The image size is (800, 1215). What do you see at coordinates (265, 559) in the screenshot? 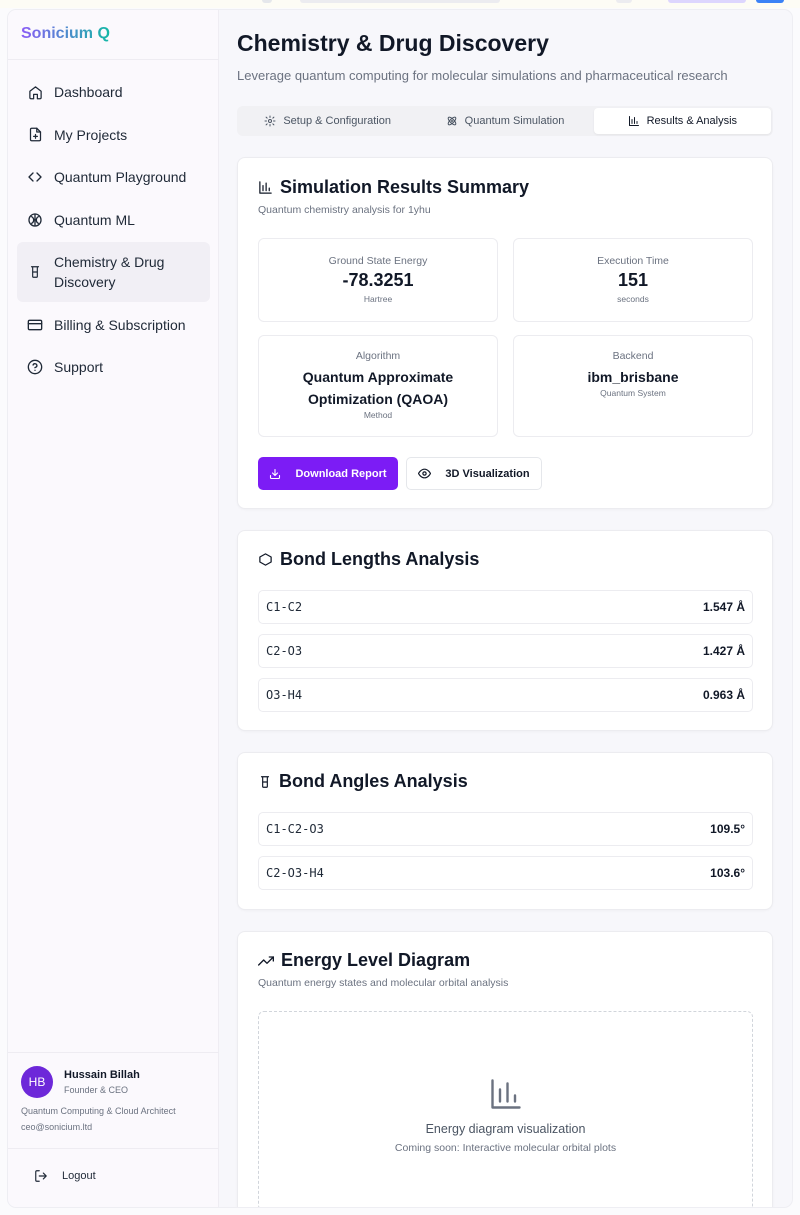
I see `hexagon-icon` at bounding box center [265, 559].